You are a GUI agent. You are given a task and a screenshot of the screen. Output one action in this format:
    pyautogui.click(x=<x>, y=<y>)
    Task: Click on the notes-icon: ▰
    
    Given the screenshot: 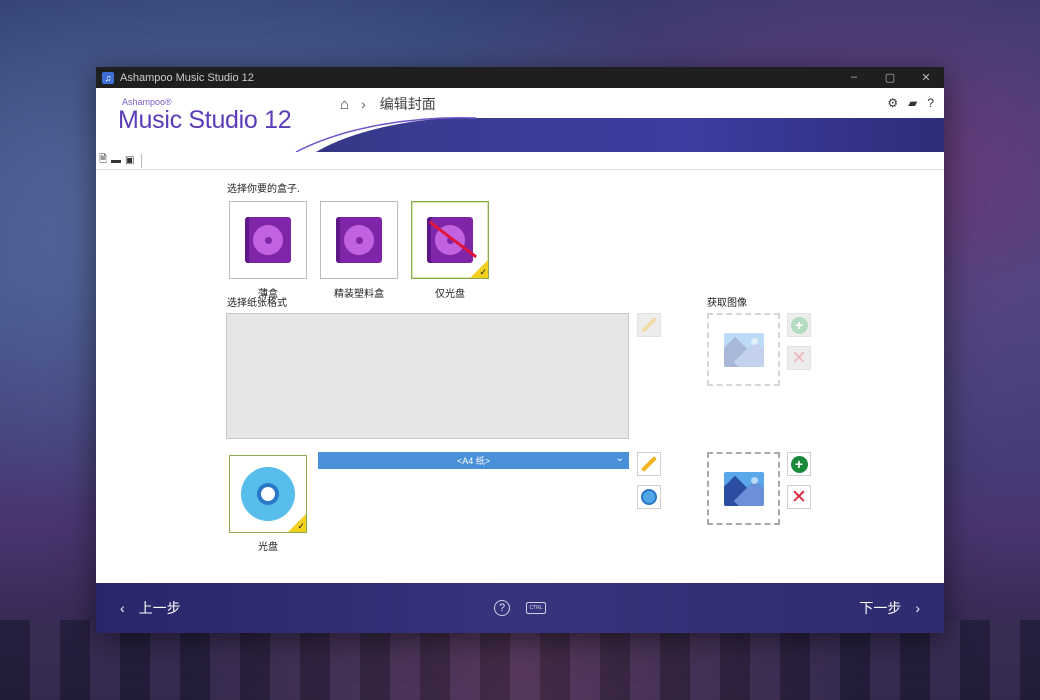 What is the action you would take?
    pyautogui.click(x=912, y=103)
    